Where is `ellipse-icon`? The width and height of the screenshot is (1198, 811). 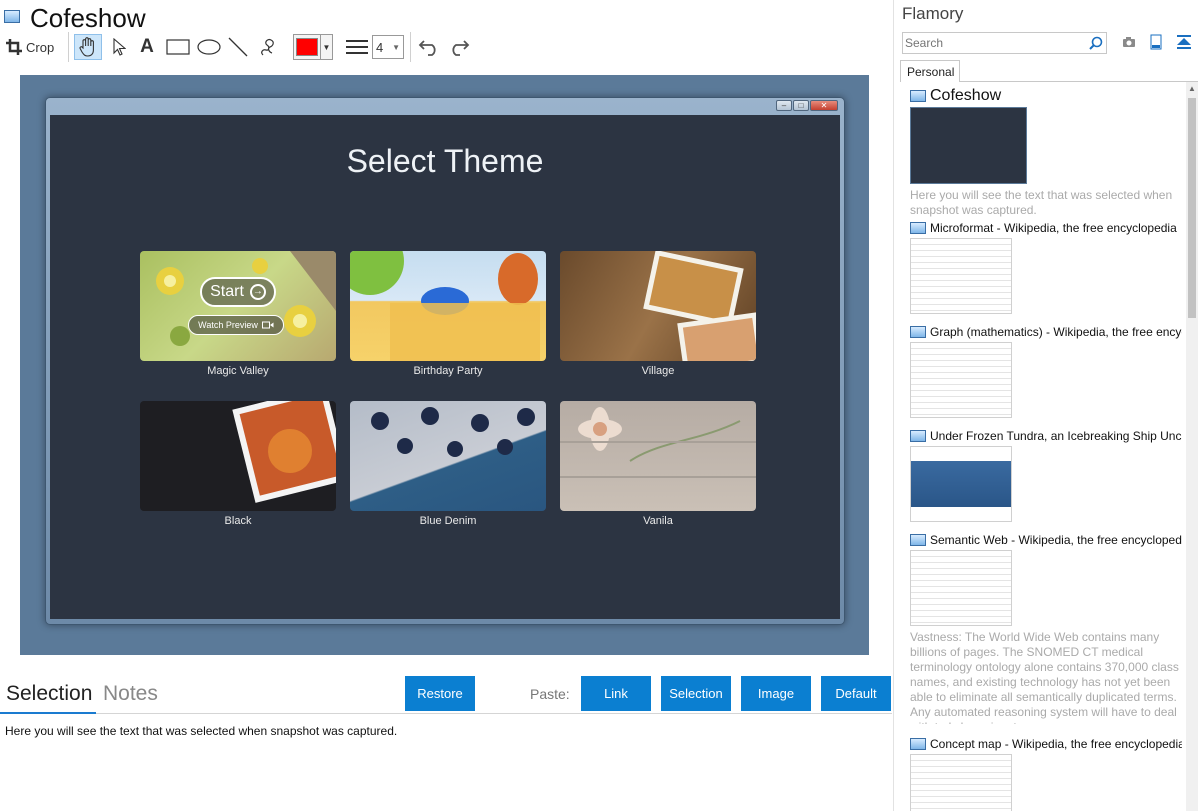
ellipse-icon is located at coordinates (209, 47).